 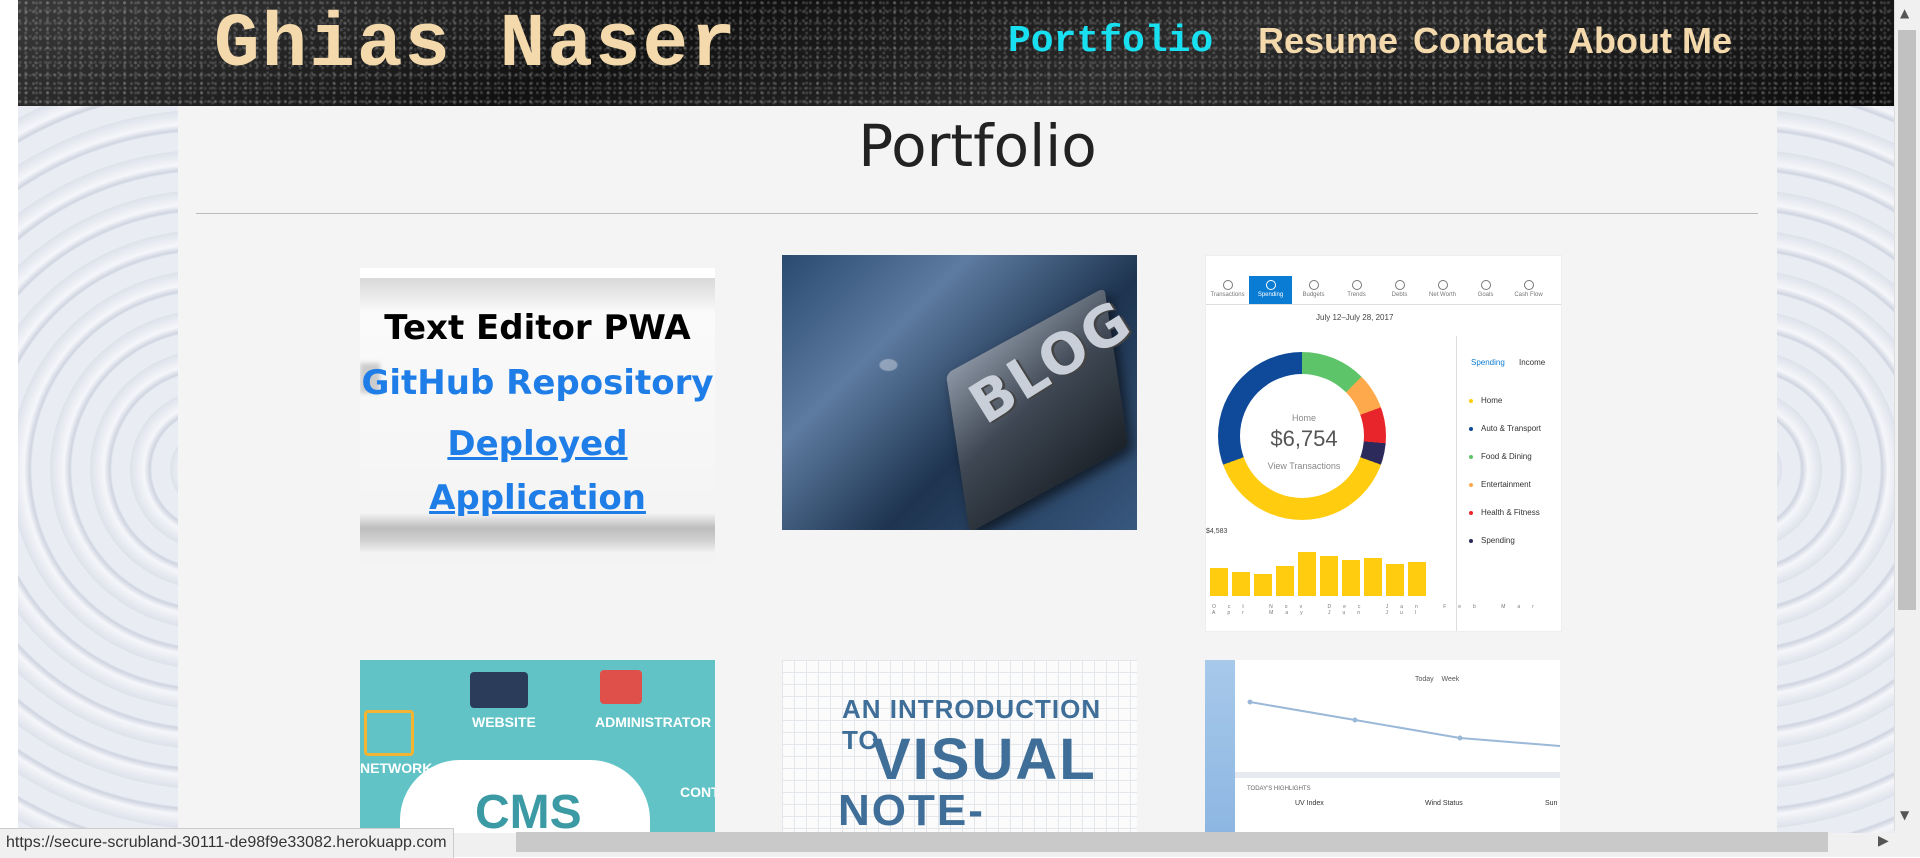 I want to click on github-repository-link: GitHub Repository, so click(x=537, y=383).